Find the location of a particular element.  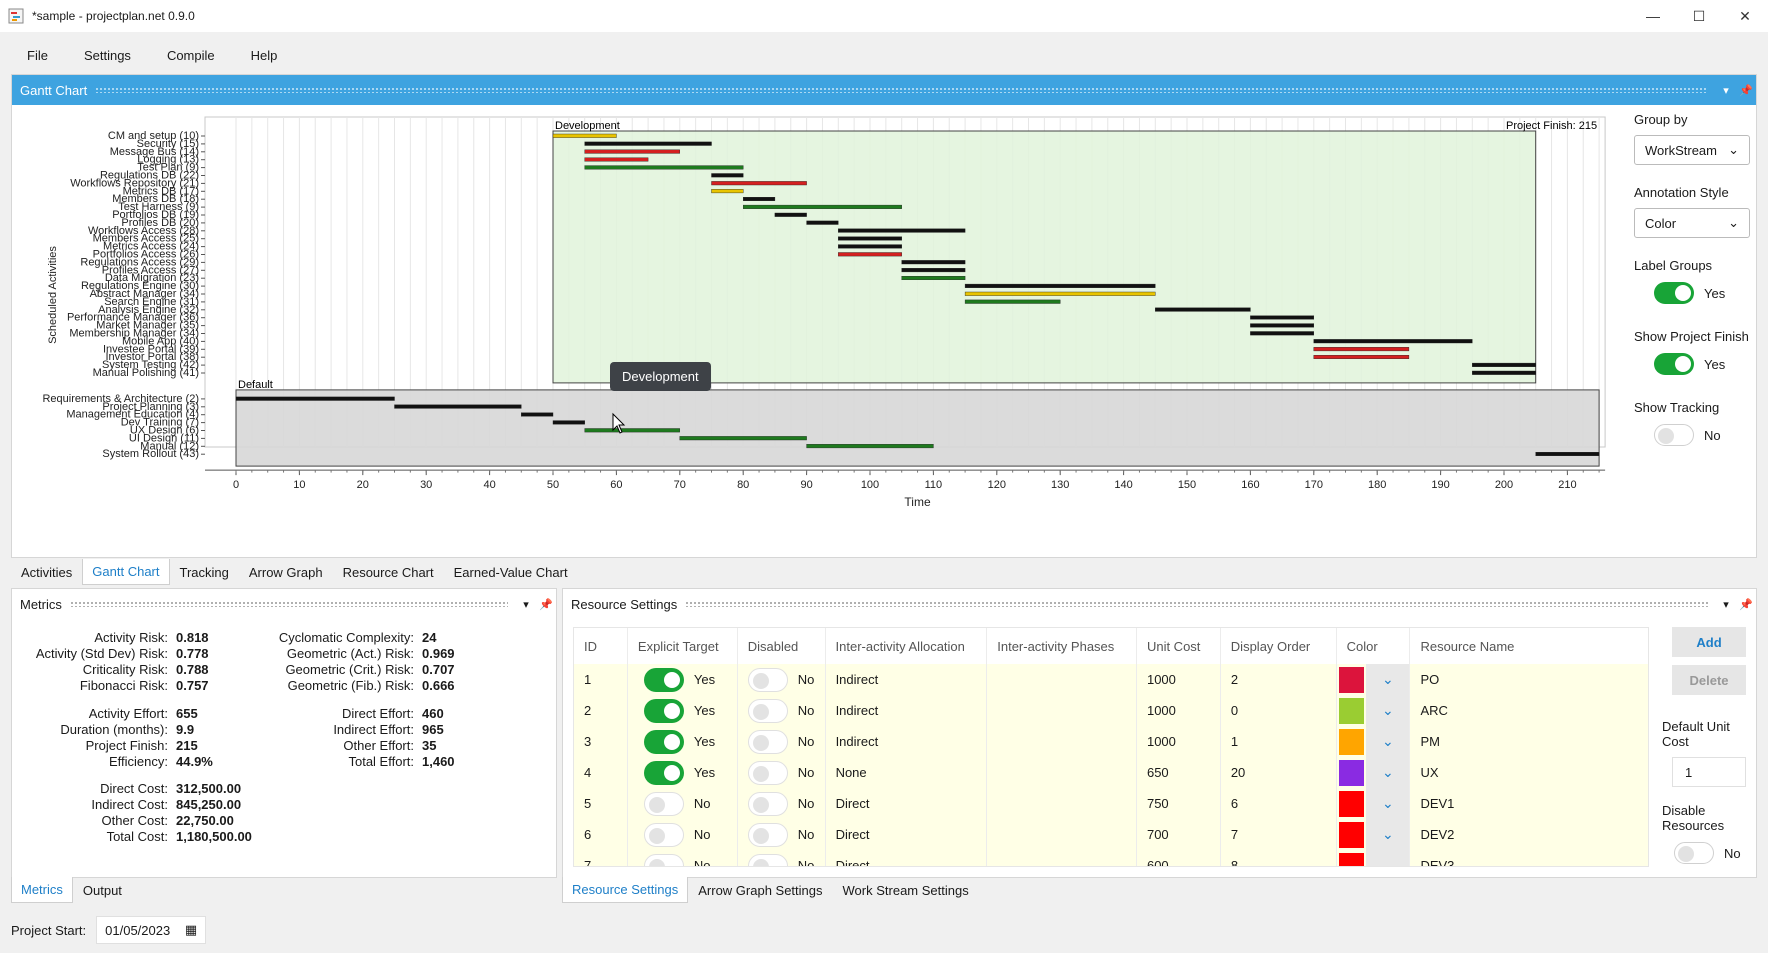

col-phases: Inter-activity Phases is located at coordinates (1062, 646).